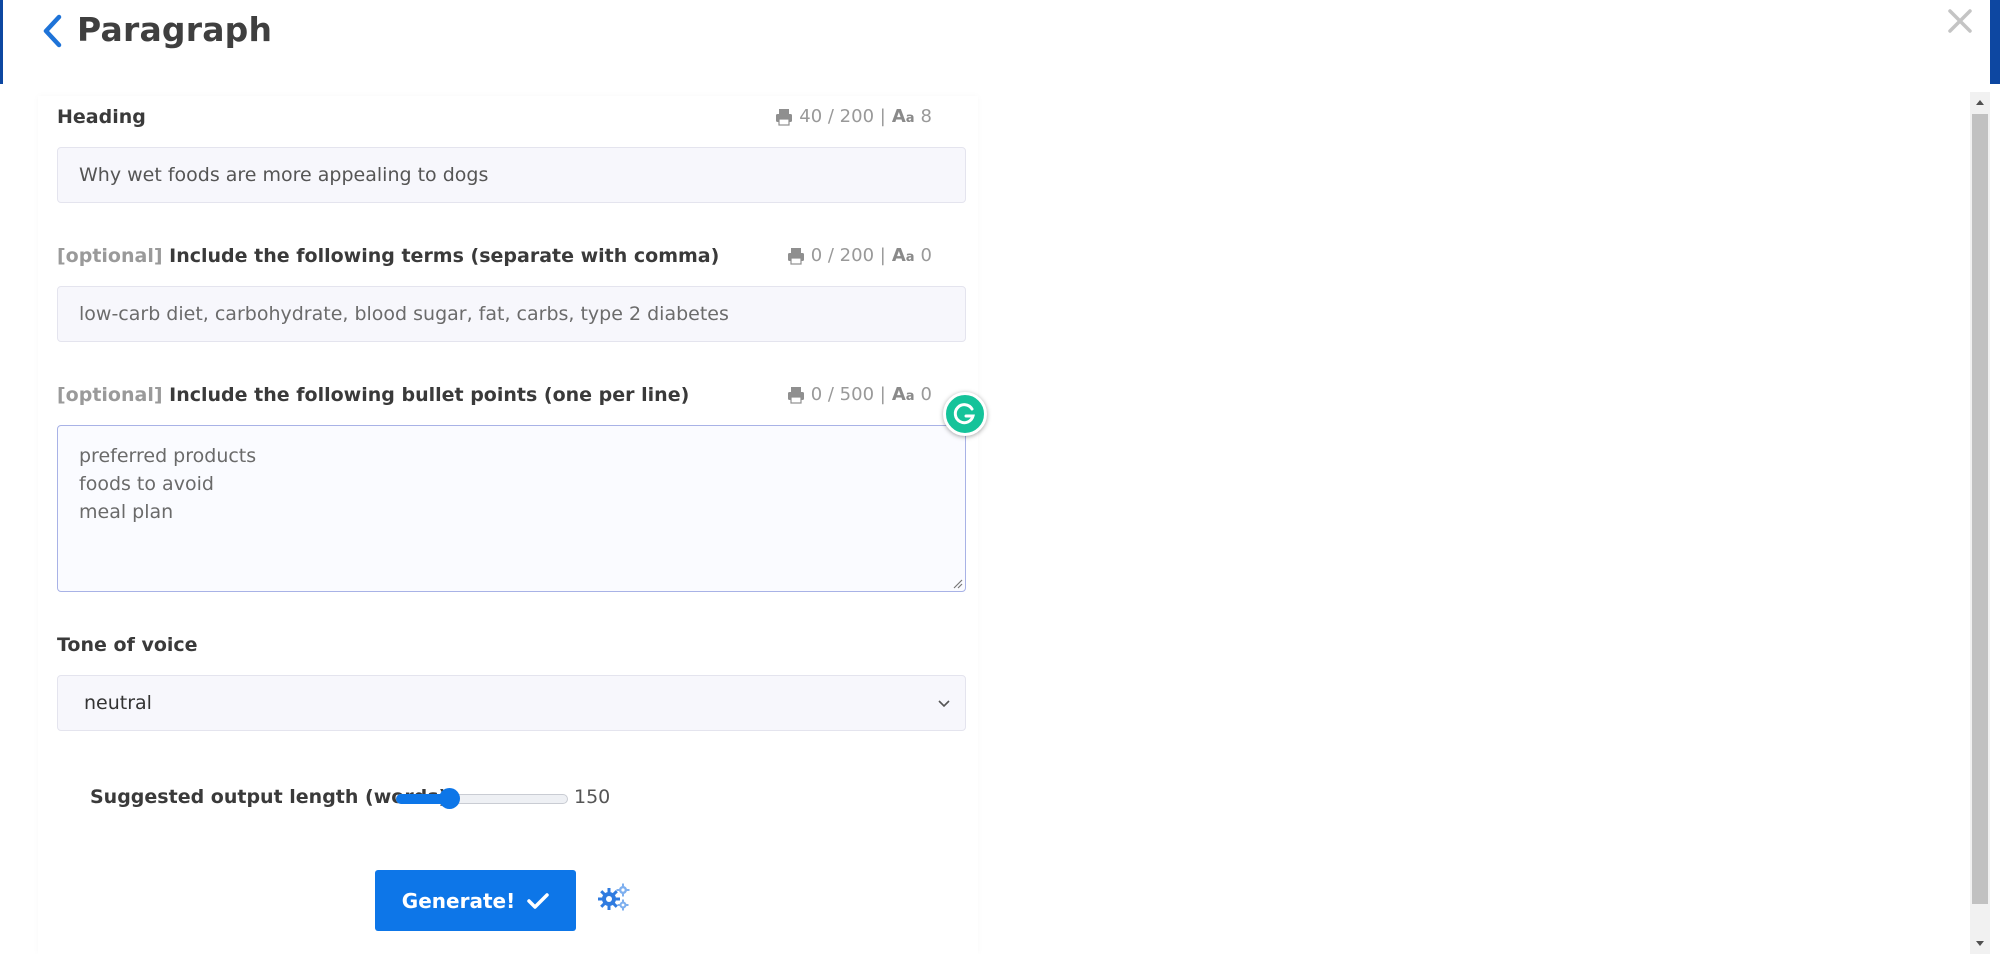 The height and width of the screenshot is (954, 2000). Describe the element at coordinates (127, 645) in the screenshot. I see `tone-label: Tone of voice` at that location.